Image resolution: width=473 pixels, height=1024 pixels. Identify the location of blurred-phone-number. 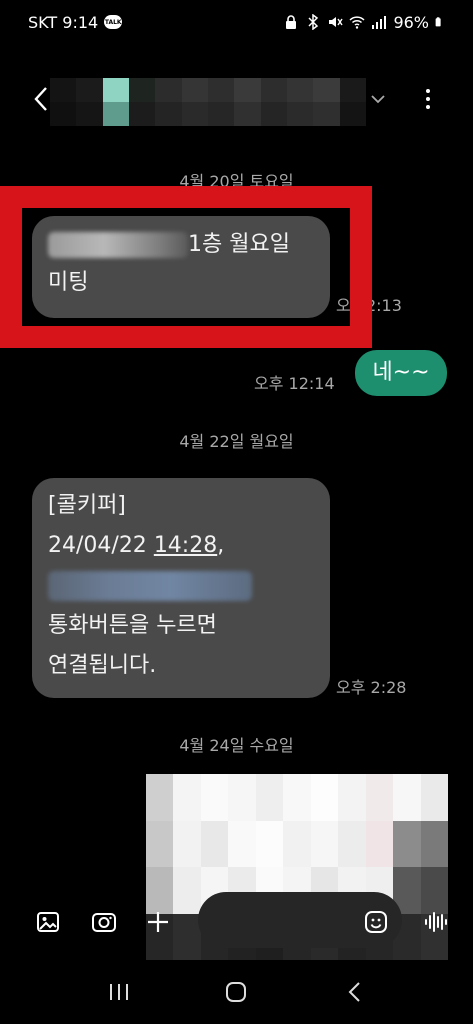
(150, 586).